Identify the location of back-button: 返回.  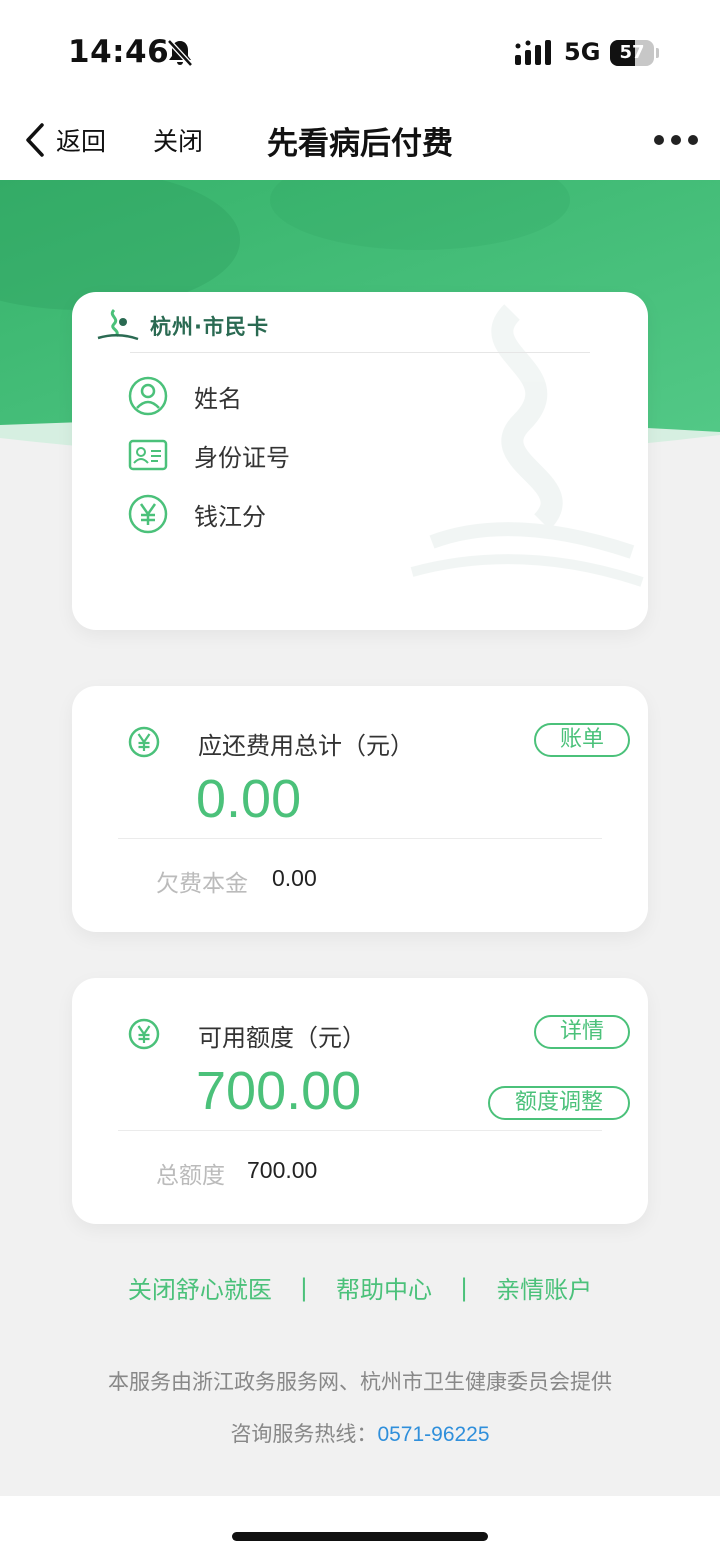
(64, 140).